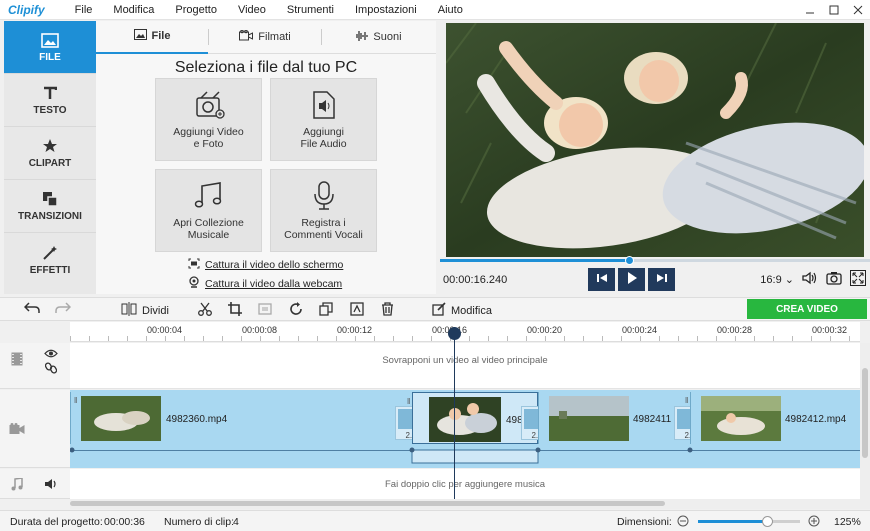  I want to click on video-clip: ‖ 4982360.mp4, so click(237, 418).